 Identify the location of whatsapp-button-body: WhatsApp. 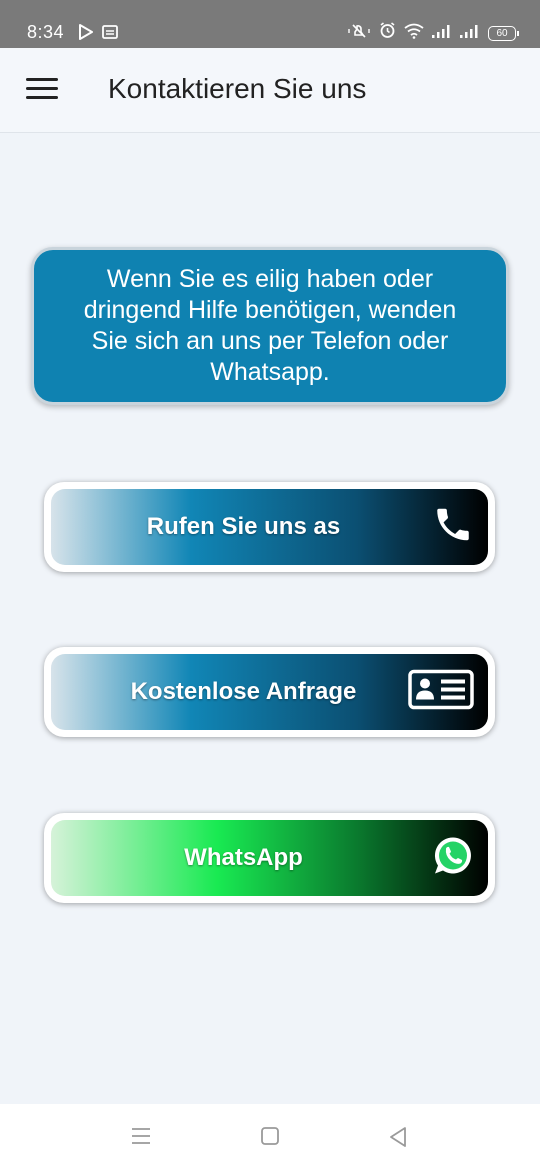
(269, 858).